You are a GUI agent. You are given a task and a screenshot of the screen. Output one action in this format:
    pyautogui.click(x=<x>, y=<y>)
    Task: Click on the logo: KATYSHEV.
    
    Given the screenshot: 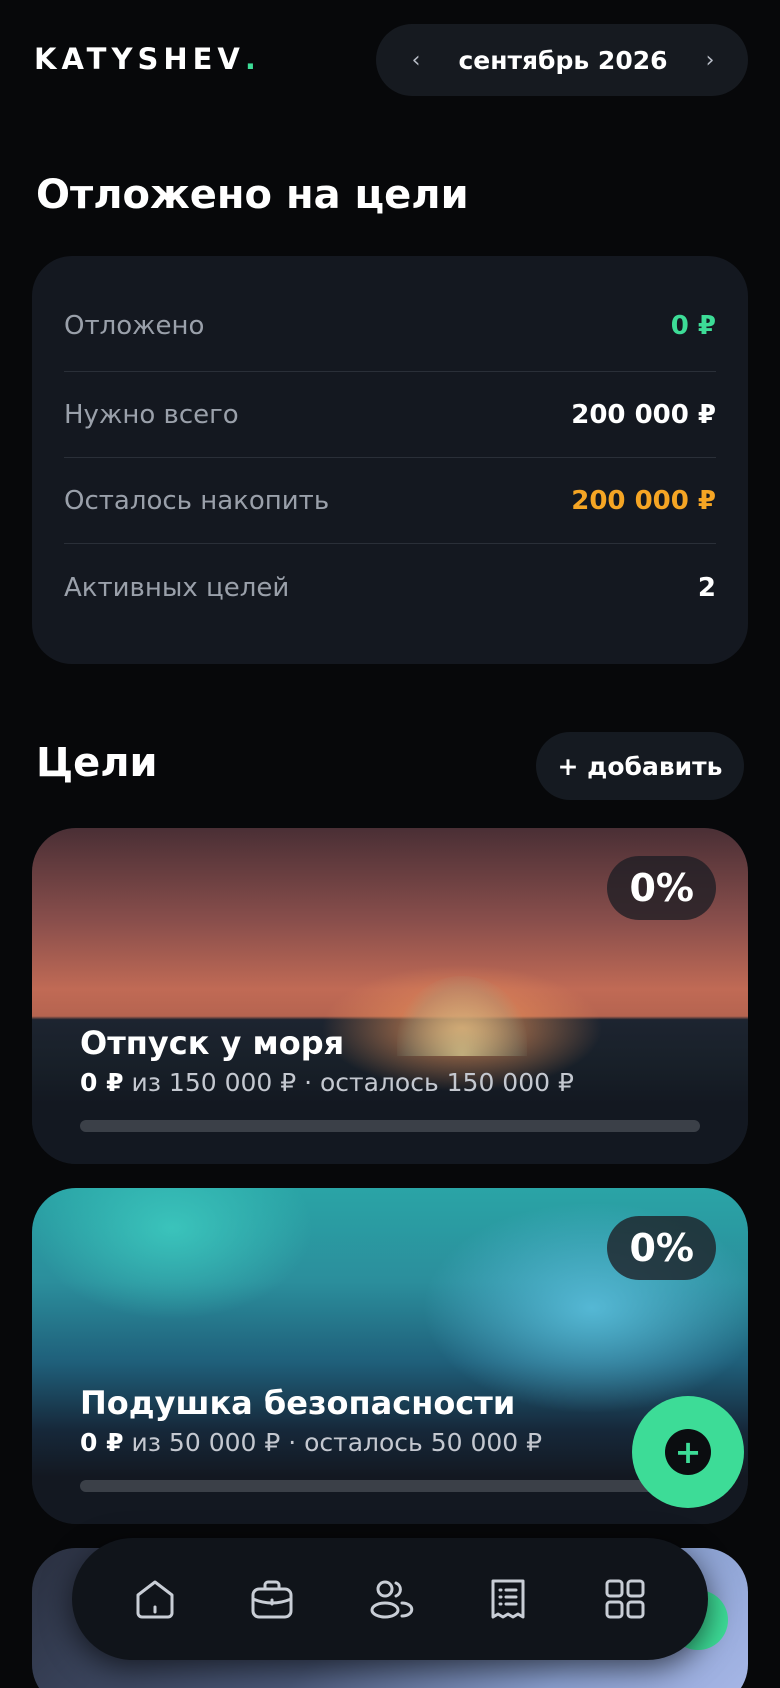 What is the action you would take?
    pyautogui.click(x=145, y=59)
    